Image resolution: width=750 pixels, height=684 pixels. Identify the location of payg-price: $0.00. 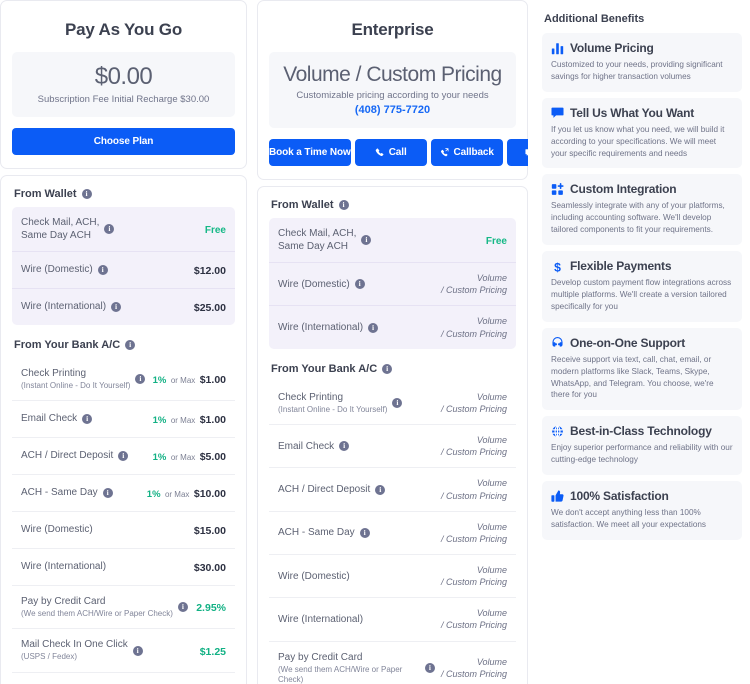
(123, 76).